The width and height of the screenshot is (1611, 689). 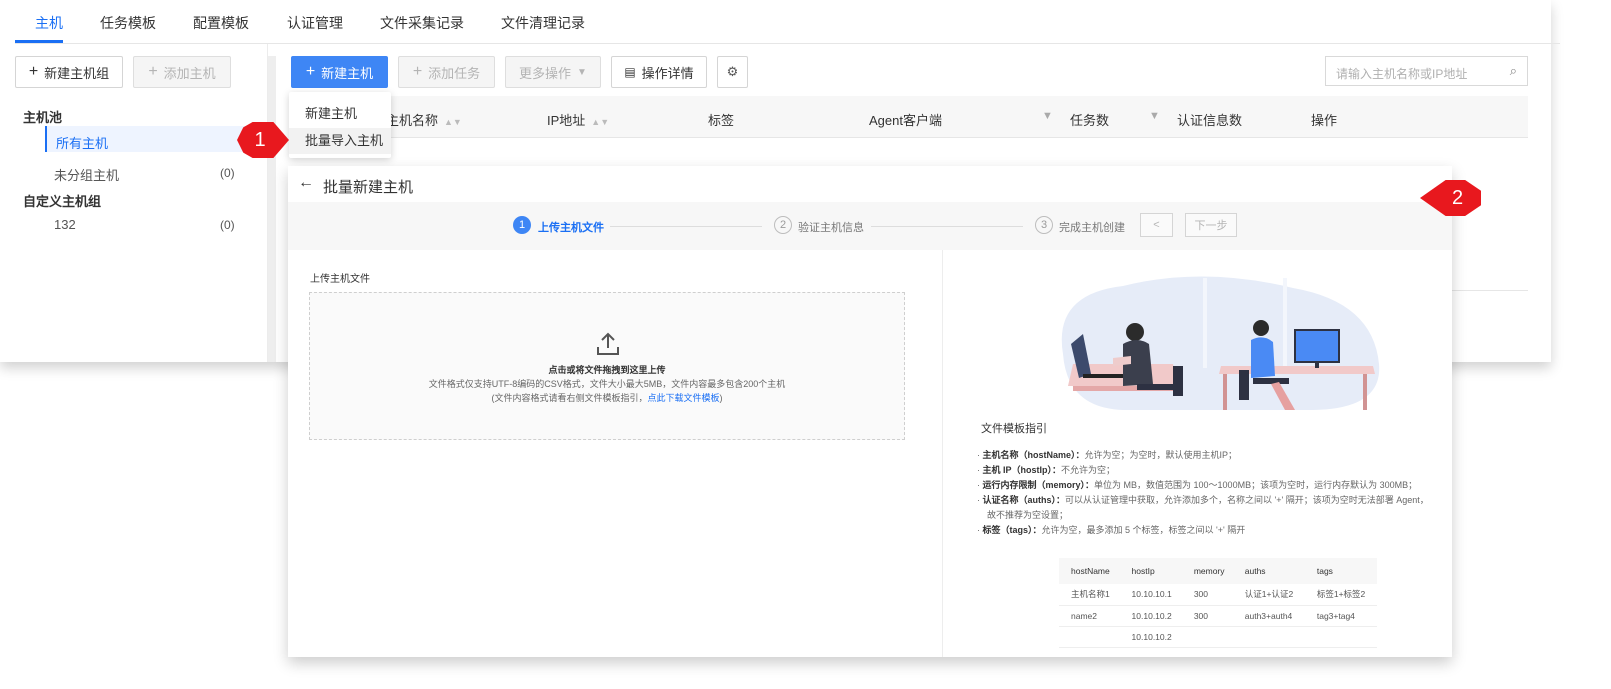 I want to click on dropzone-main-text: 点击或将文件拖拽到这里上传, so click(x=607, y=370).